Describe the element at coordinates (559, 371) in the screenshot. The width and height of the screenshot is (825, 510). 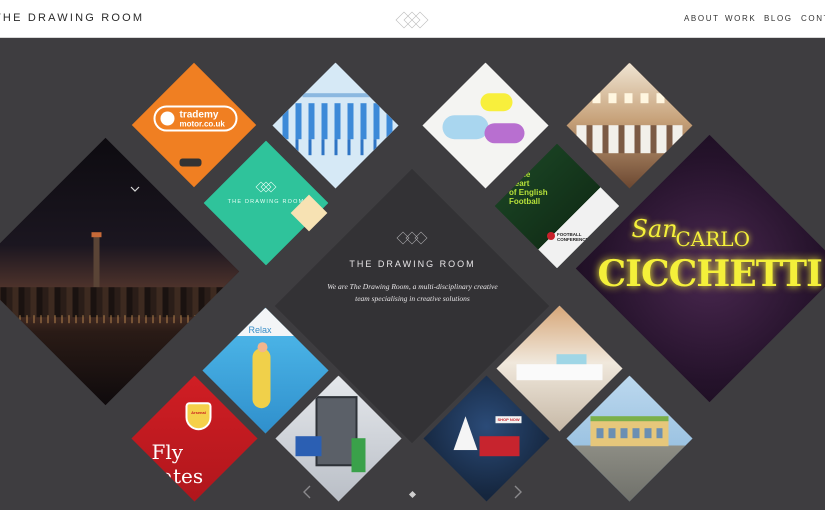
I see `kitchen-counter` at that location.